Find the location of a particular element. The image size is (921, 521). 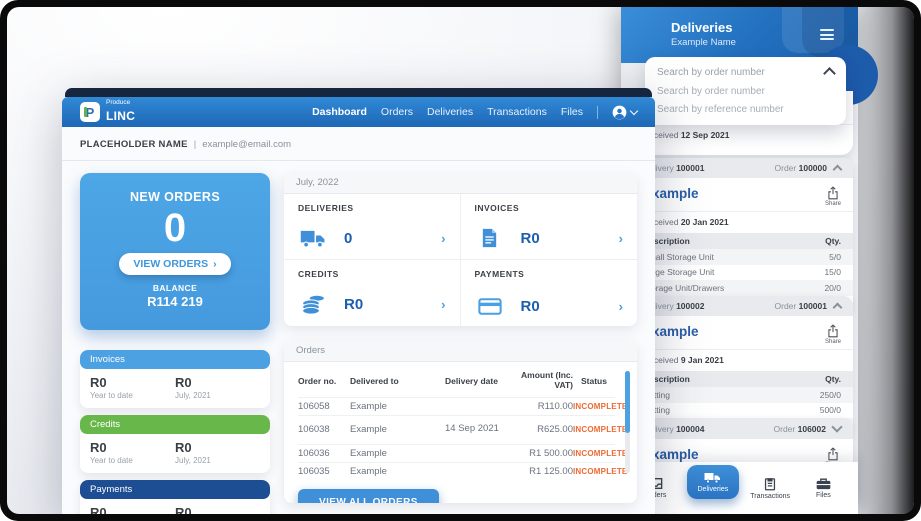

scrollbar-thumb is located at coordinates (627, 402).